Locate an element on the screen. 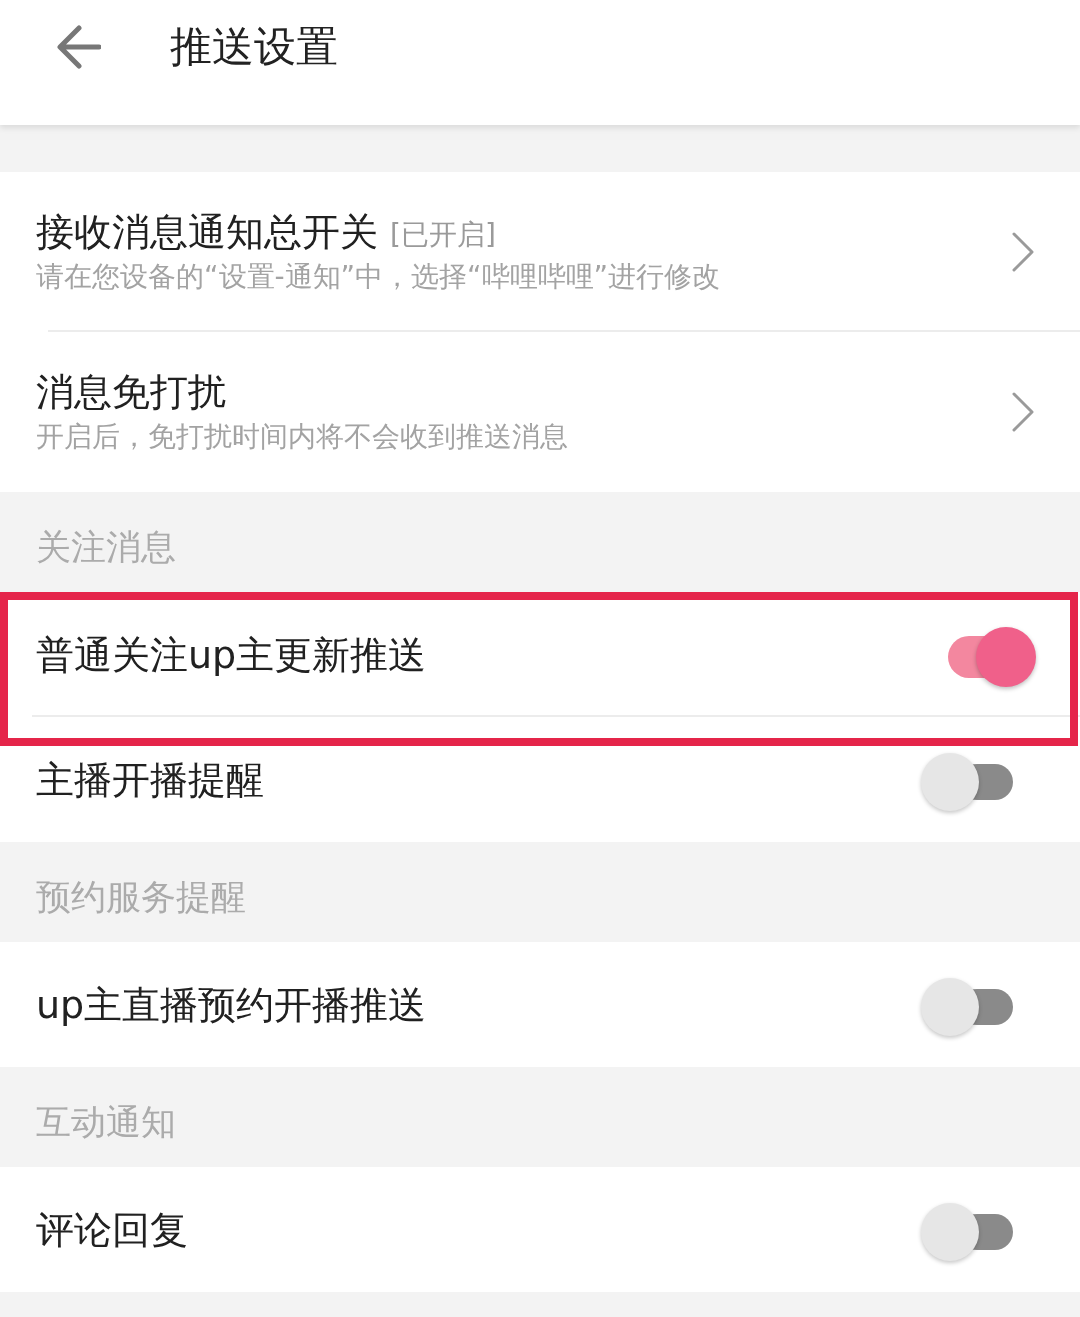 The width and height of the screenshot is (1080, 1317). section-heading: 关注消息 is located at coordinates (106, 547).